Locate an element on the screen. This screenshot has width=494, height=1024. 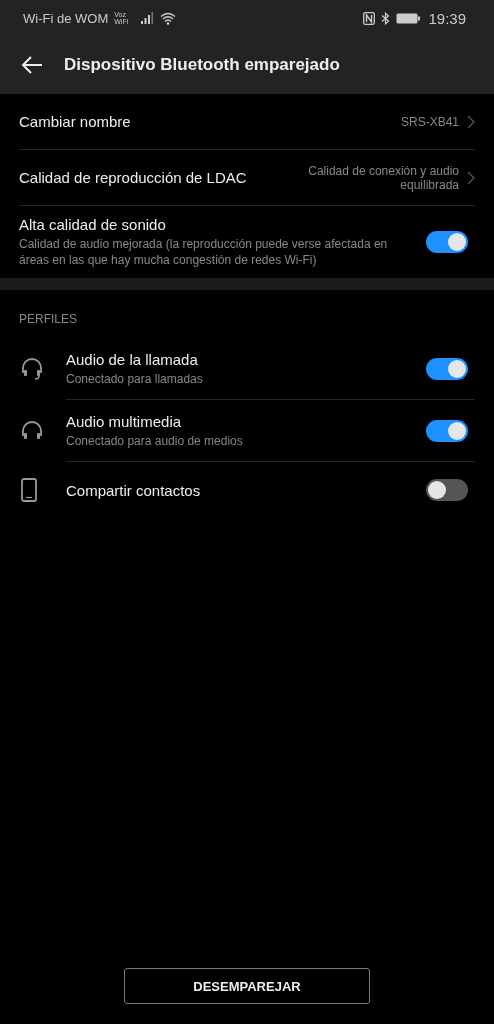
profile-label: Compartir contactos is located at coordinates (134, 490).